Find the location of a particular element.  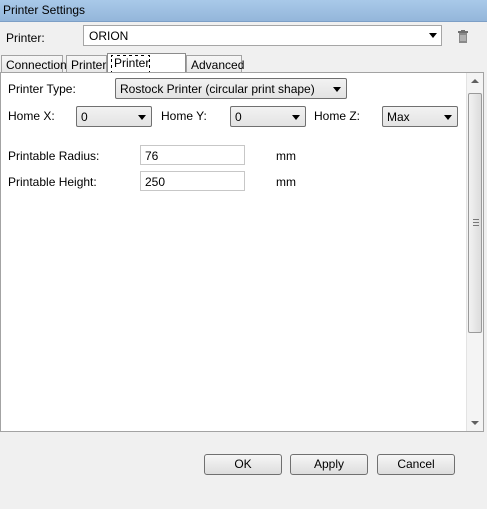

home-x-label: Home X: is located at coordinates (31, 116).